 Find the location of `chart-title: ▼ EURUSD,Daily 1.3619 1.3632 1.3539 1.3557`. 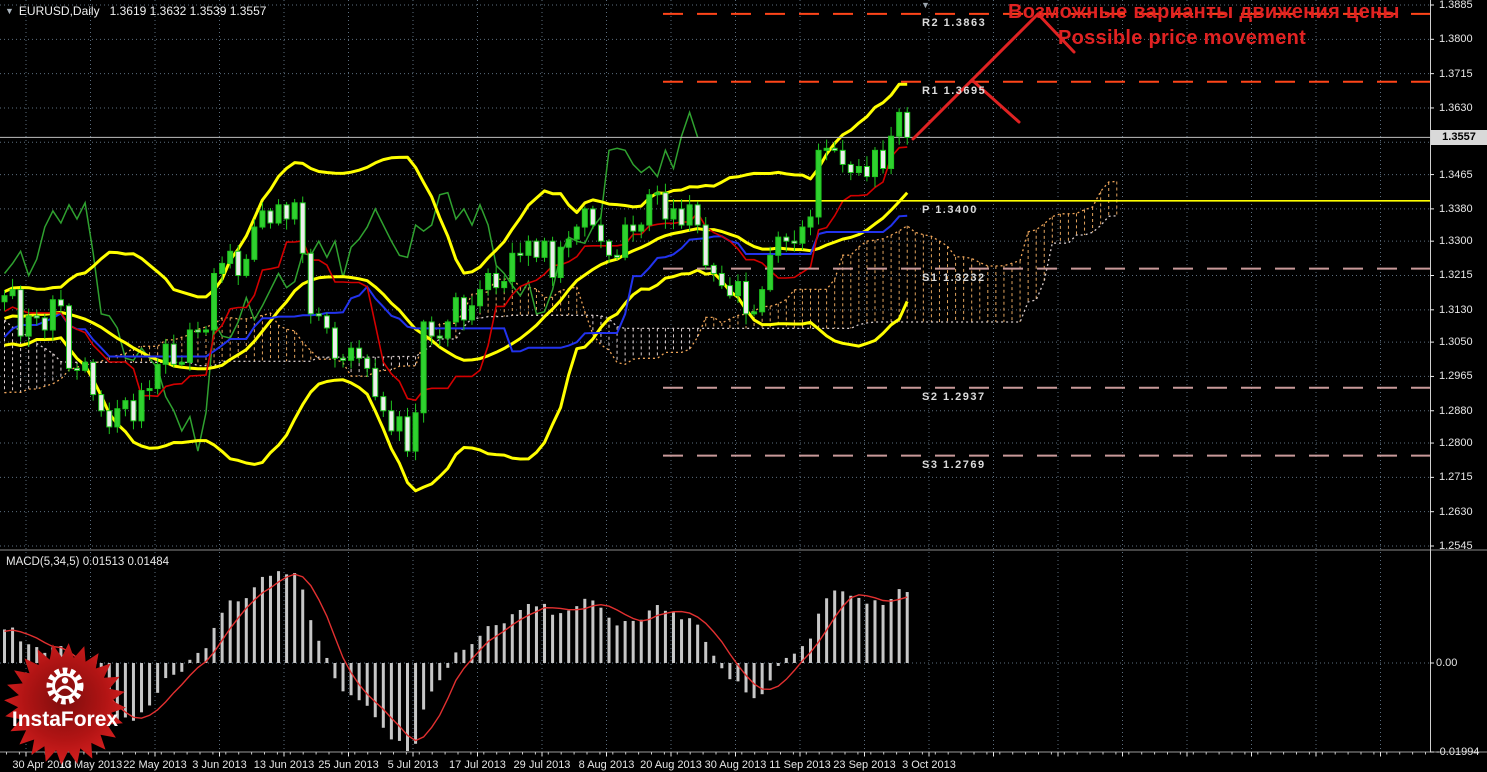

chart-title: ▼ EURUSD,Daily 1.3619 1.3632 1.3539 1.3557 is located at coordinates (135, 11).